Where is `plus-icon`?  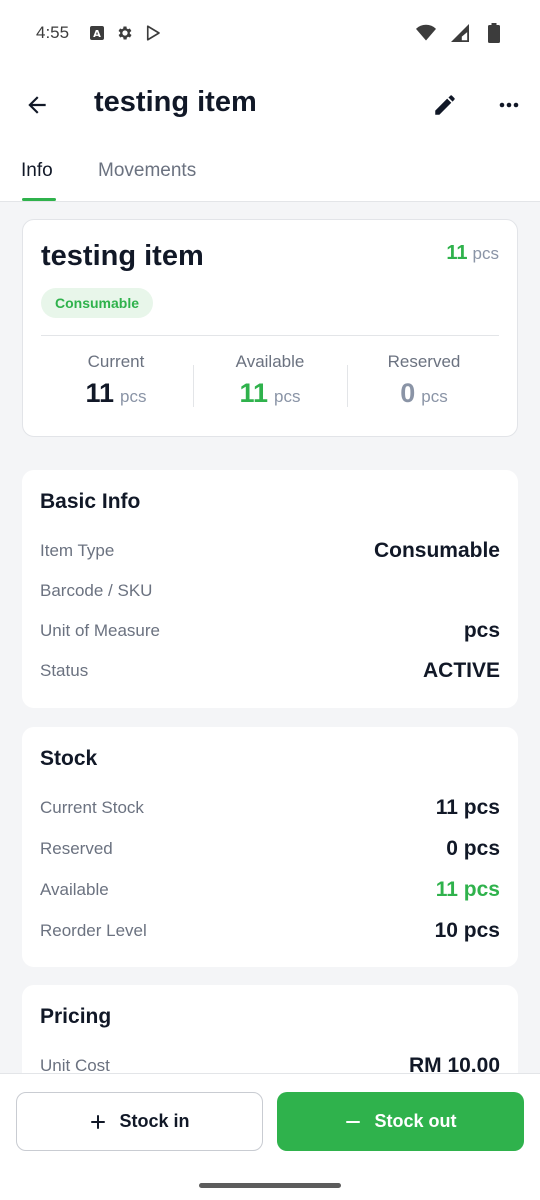 plus-icon is located at coordinates (98, 1121).